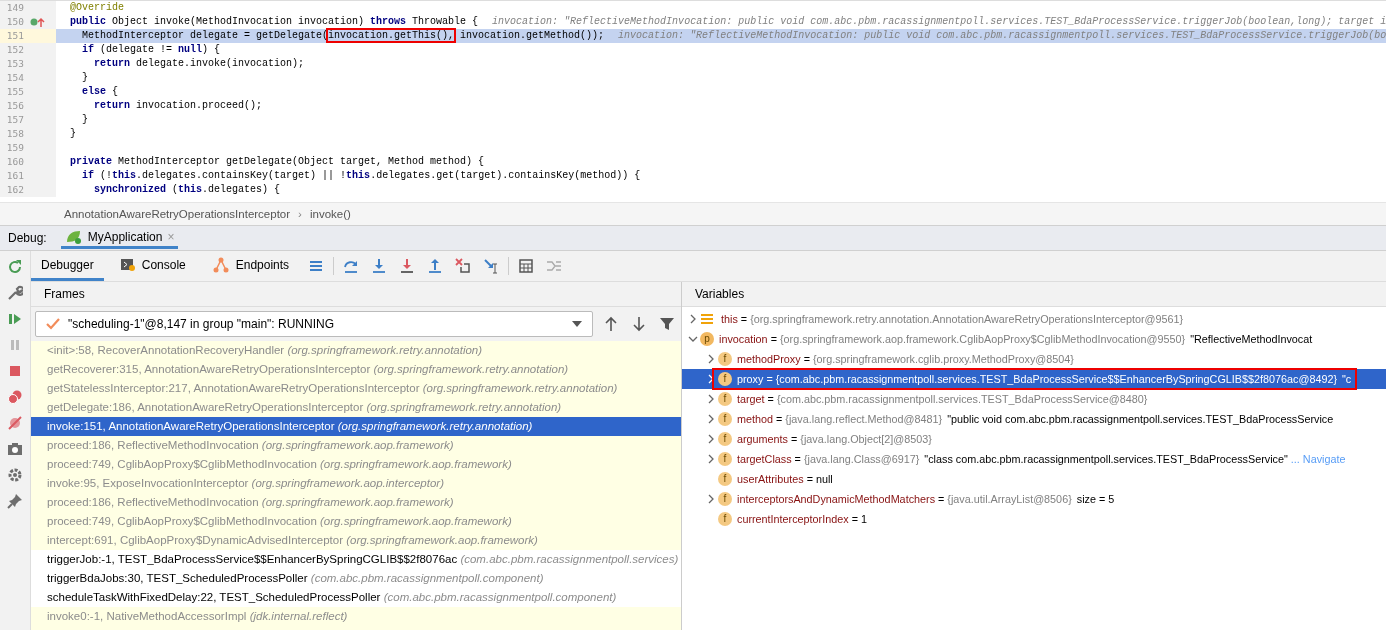 Image resolution: width=1386 pixels, height=630 pixels. What do you see at coordinates (14, 92) in the screenshot?
I see `line-number: 155` at bounding box center [14, 92].